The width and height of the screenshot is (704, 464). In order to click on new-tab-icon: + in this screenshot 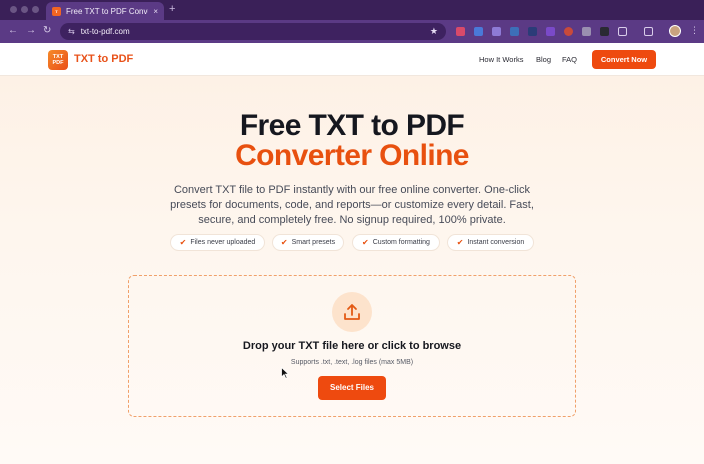, I will do `click(172, 9)`.